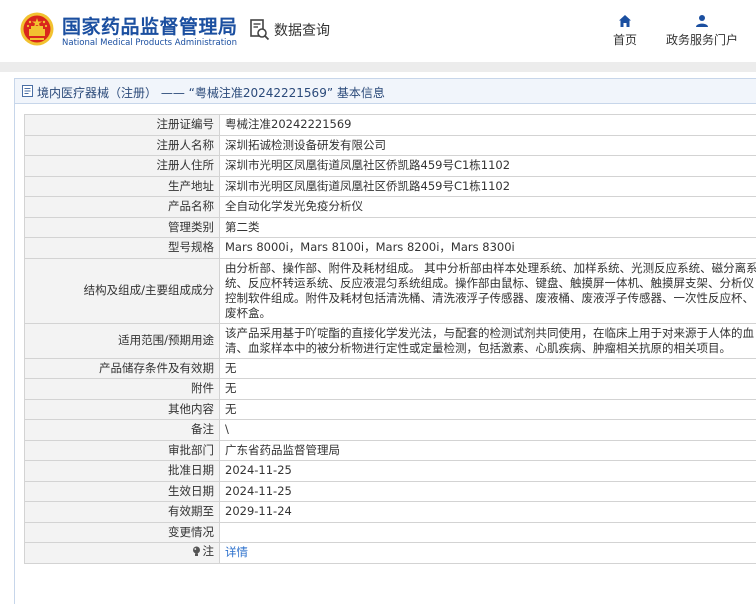  Describe the element at coordinates (149, 43) in the screenshot. I see `site-subtitle: National Medical Products Administration` at that location.